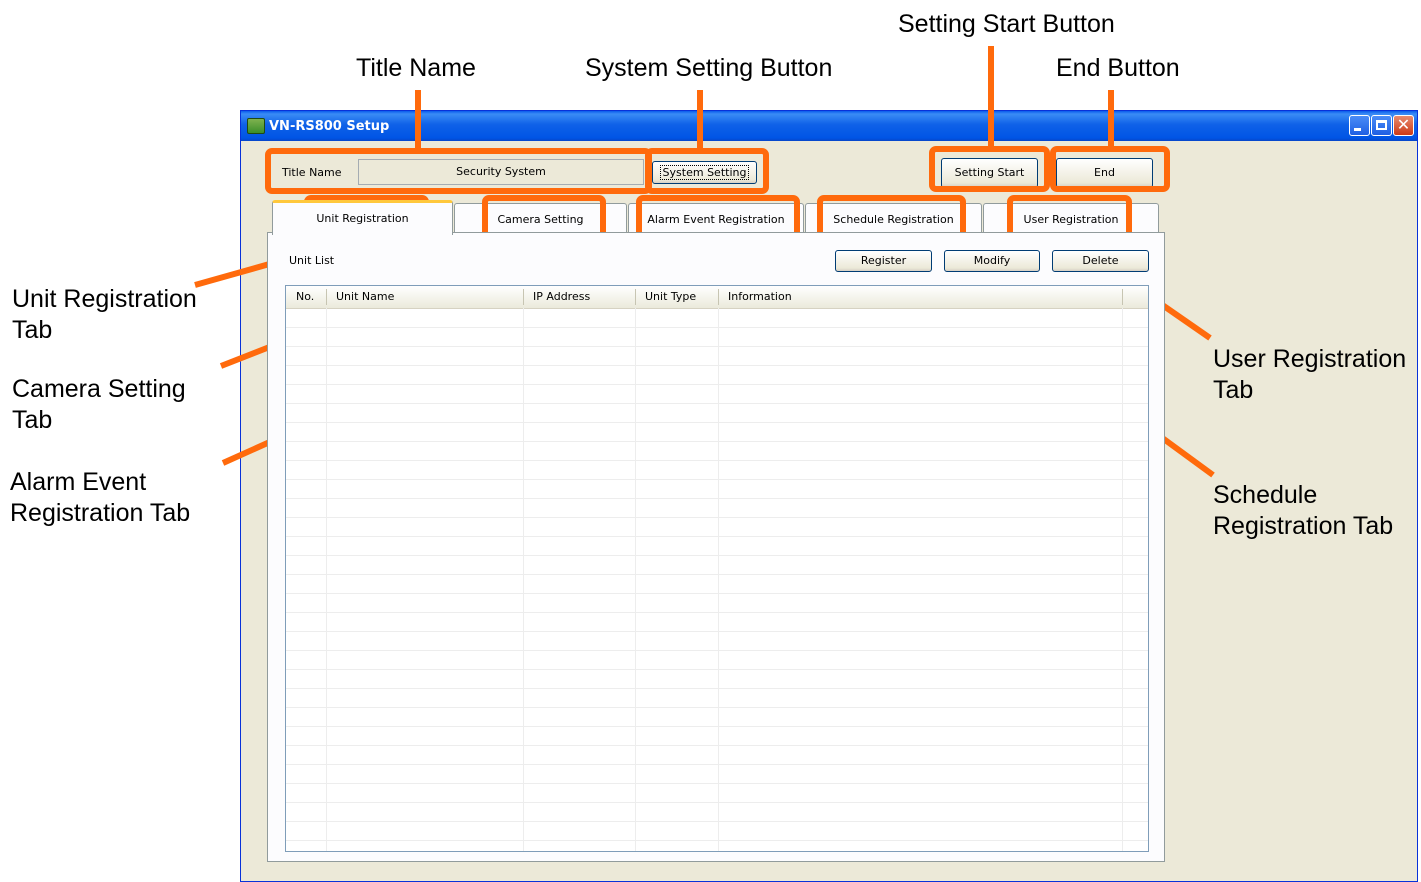  I want to click on callout-schedule-registration-tab: Schedule Registration Tab, so click(1303, 510).